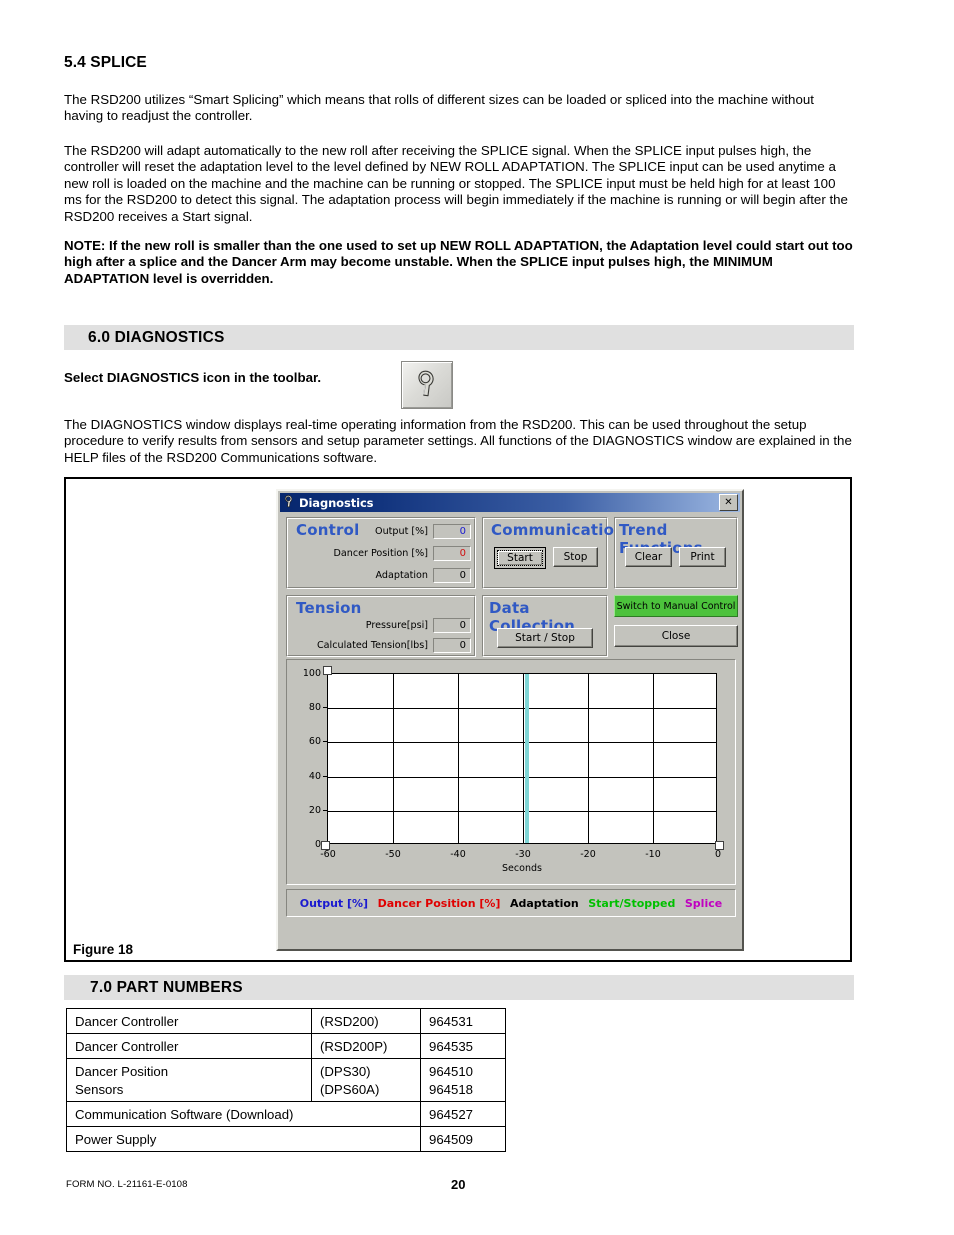 The width and height of the screenshot is (954, 1235). What do you see at coordinates (105, 62) in the screenshot?
I see `heading-5-4-splice: 5.4 SPLICE` at bounding box center [105, 62].